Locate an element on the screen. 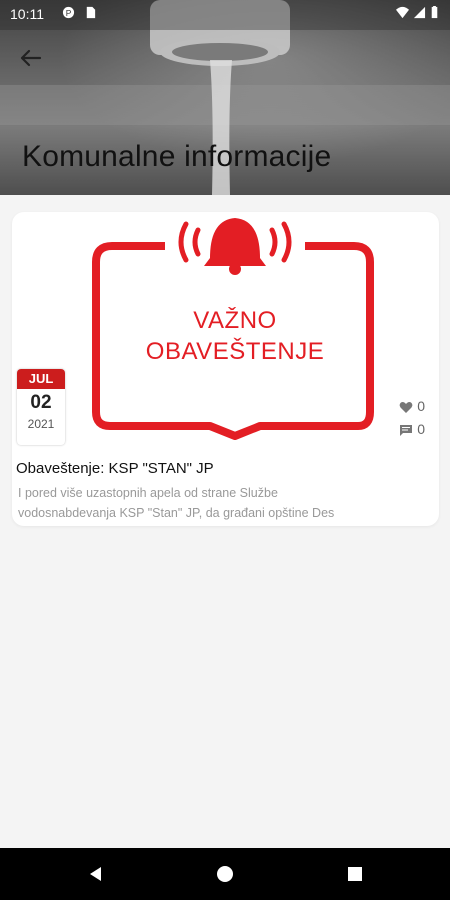  nav-back-icon is located at coordinates (96, 874).